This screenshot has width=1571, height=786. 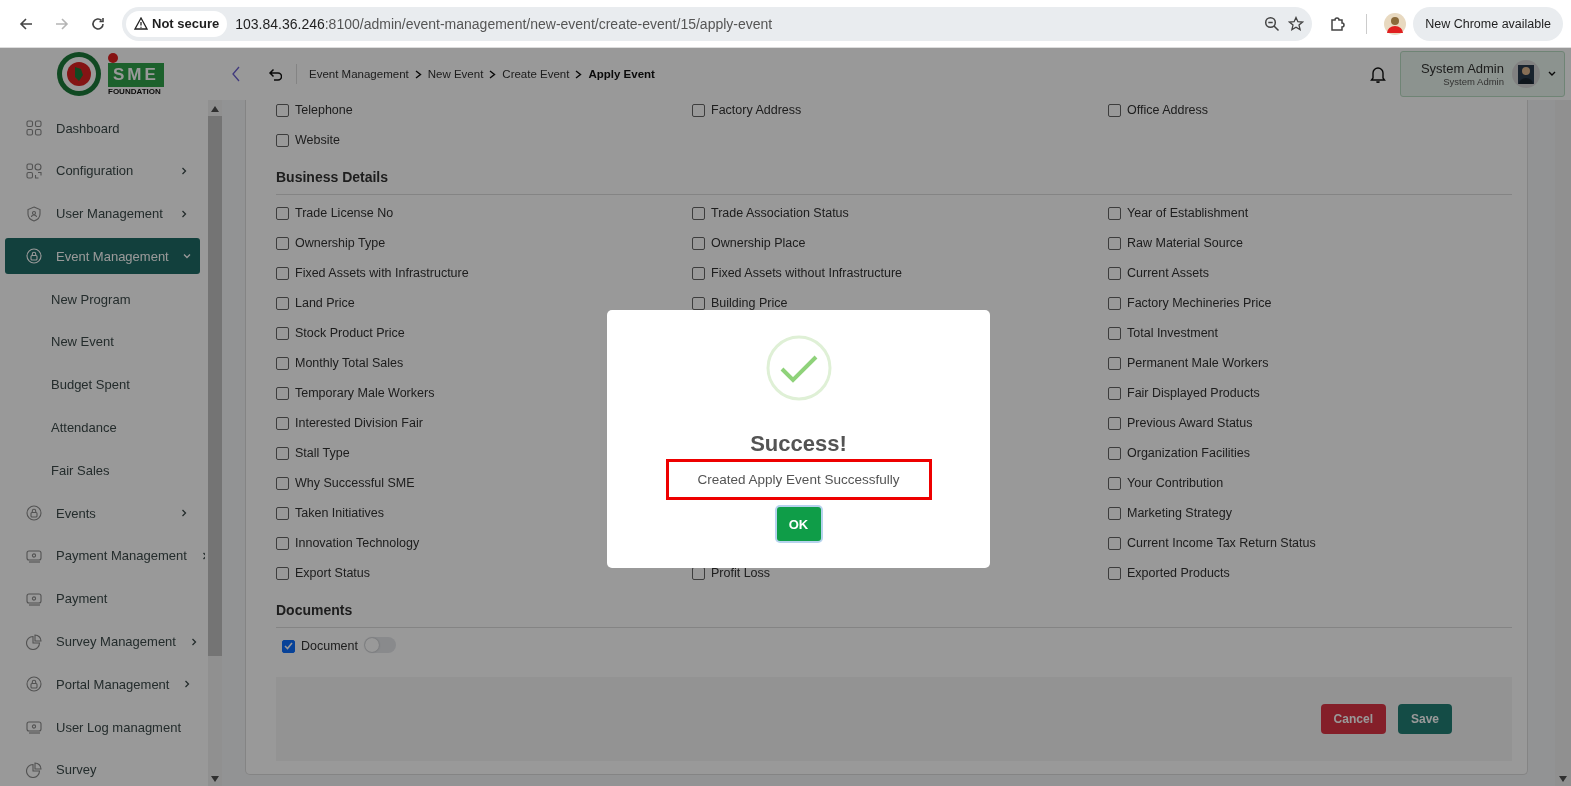 I want to click on sidebar-item: Dashboard, so click(x=102, y=128).